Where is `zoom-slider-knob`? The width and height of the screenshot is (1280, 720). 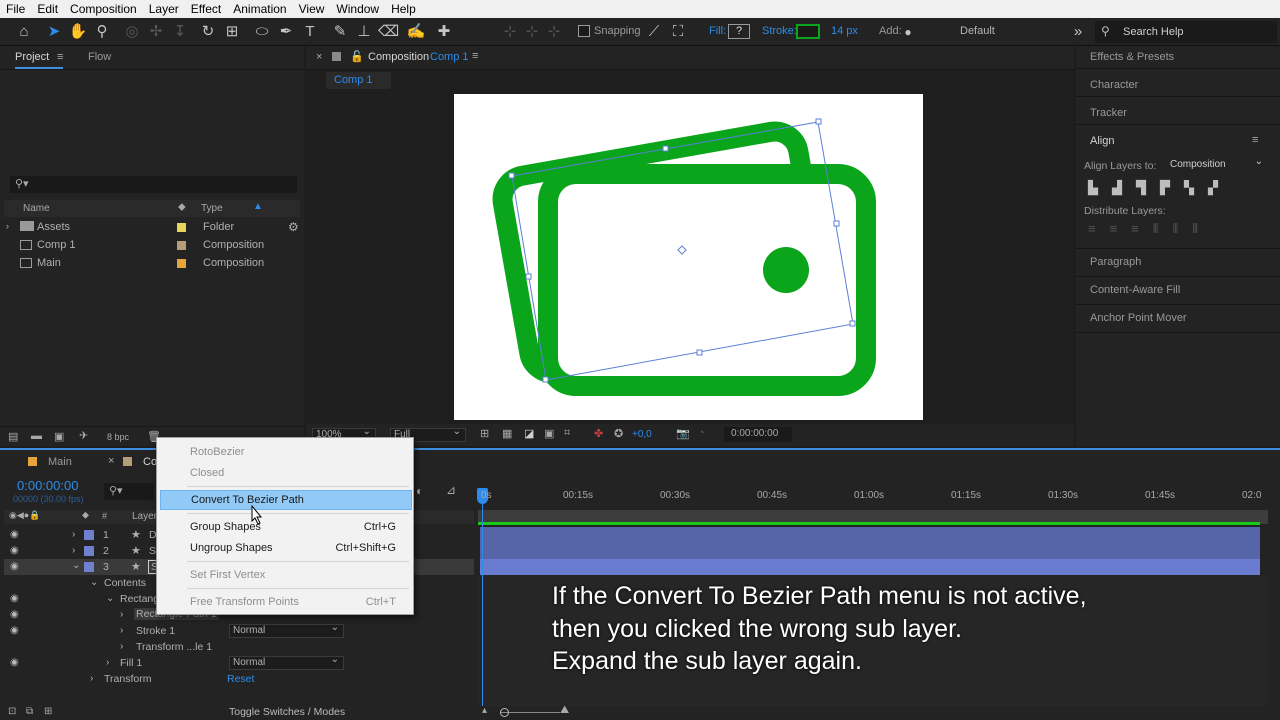
zoom-slider-knob is located at coordinates (504, 712).